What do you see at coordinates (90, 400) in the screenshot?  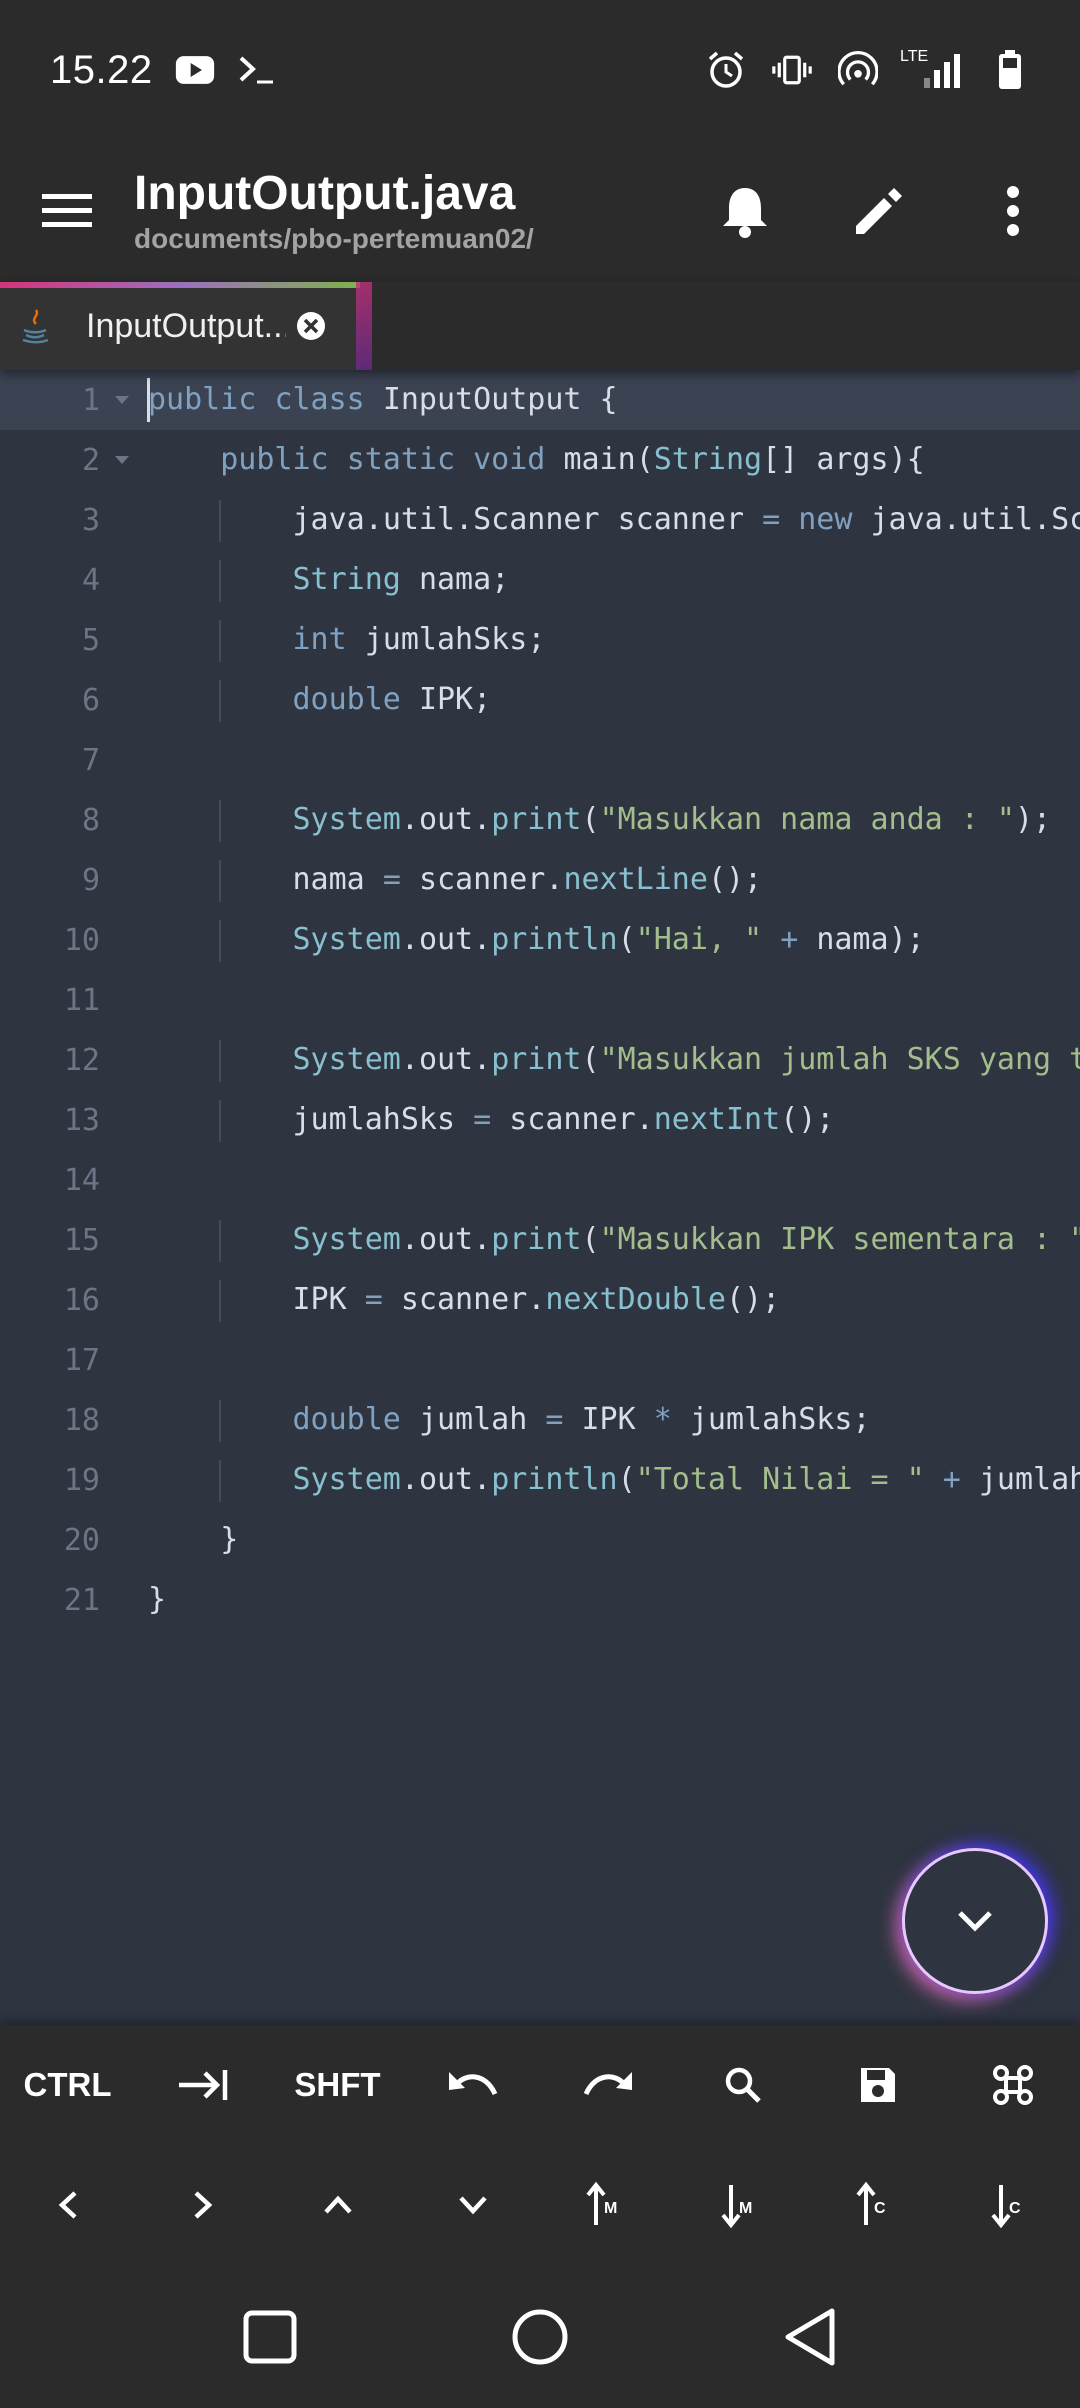 I see `line-number: 1` at bounding box center [90, 400].